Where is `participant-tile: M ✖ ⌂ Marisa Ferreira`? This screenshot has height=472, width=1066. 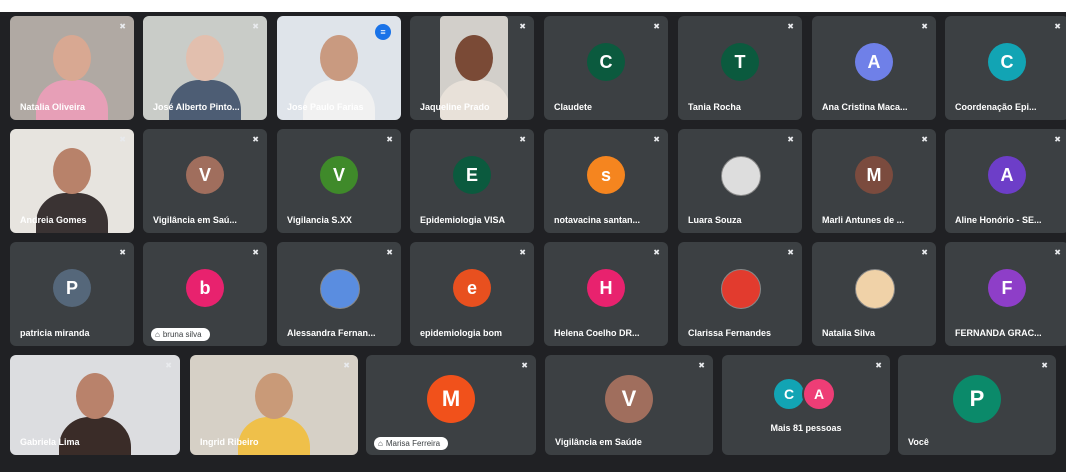 participant-tile: M ✖ ⌂ Marisa Ferreira is located at coordinates (451, 405).